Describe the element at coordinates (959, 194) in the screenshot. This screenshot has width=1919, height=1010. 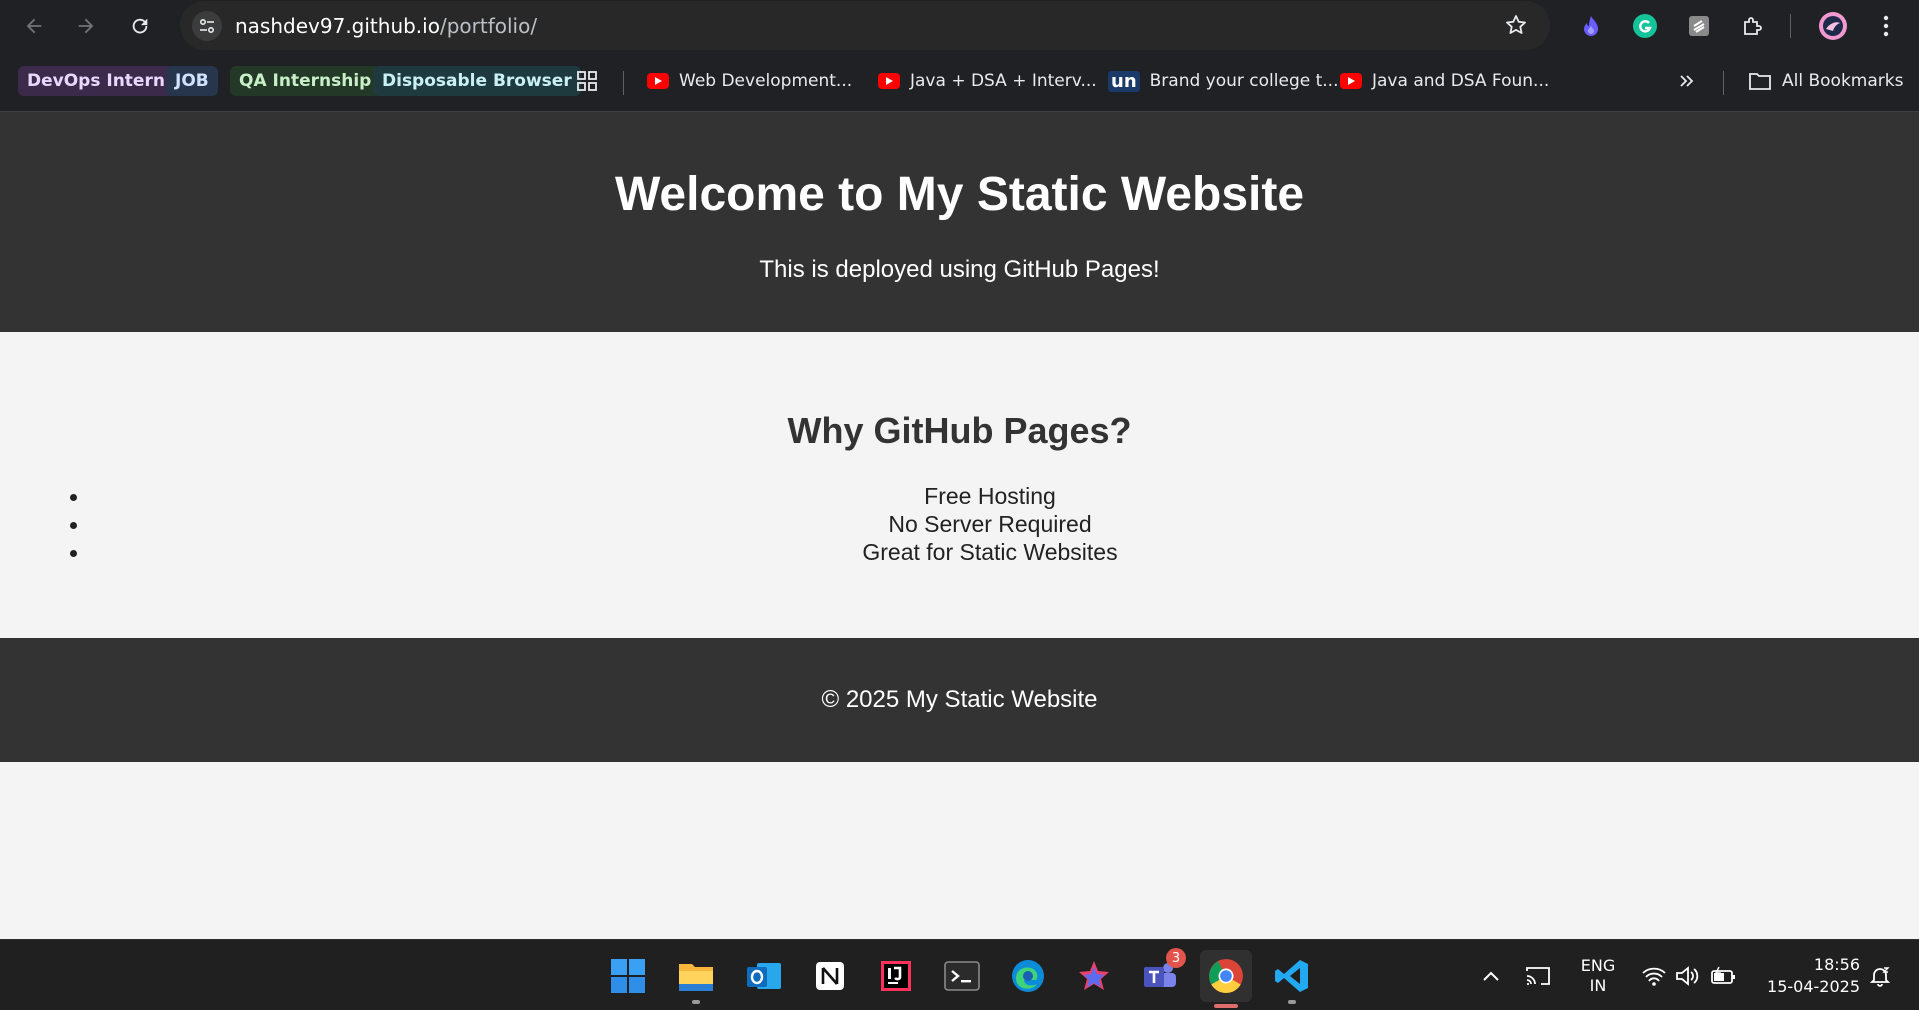
I see `page-title: Welcome to My Static Website` at that location.